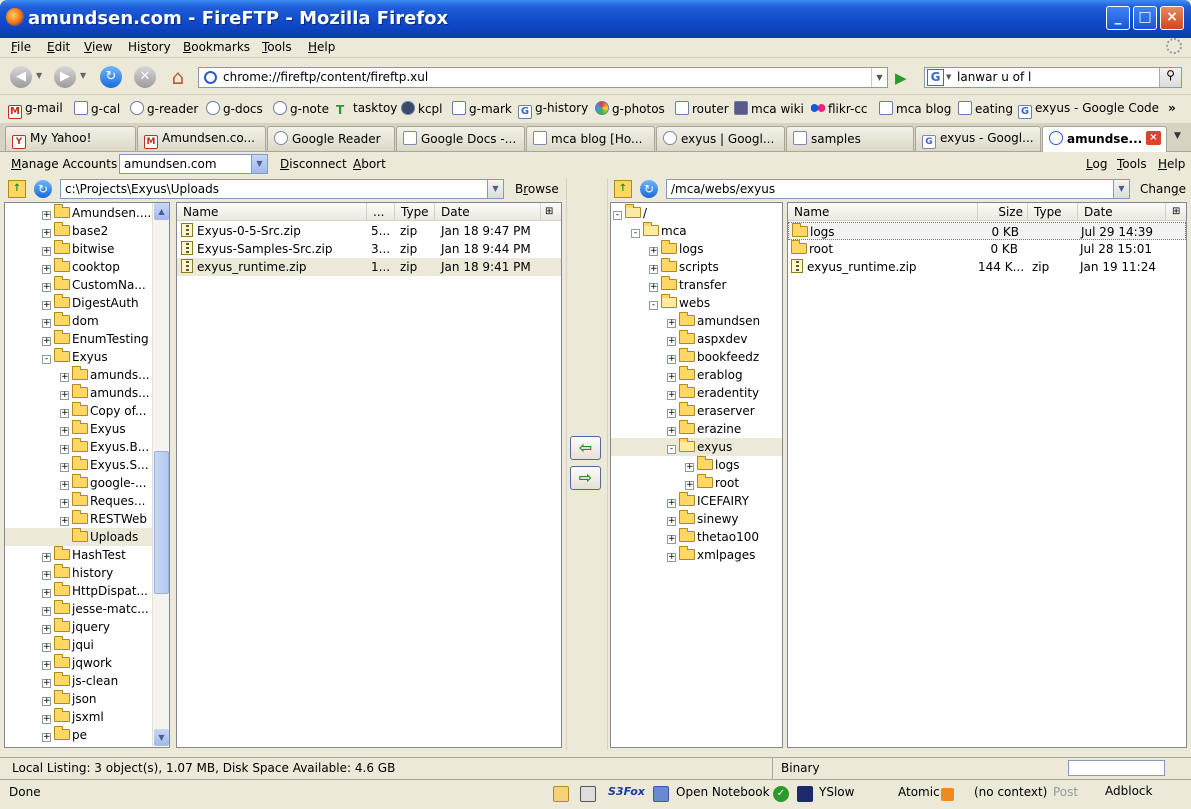 This screenshot has height=809, width=1191. I want to click on local-tree-node: + jquery, so click(79, 627).